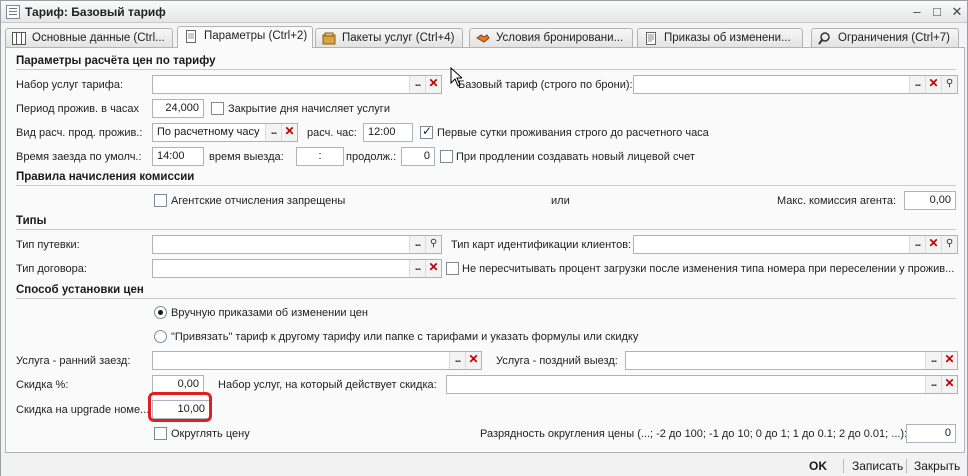 This screenshot has width=968, height=476. I want to click on round-digits-field: 0, so click(931, 433).